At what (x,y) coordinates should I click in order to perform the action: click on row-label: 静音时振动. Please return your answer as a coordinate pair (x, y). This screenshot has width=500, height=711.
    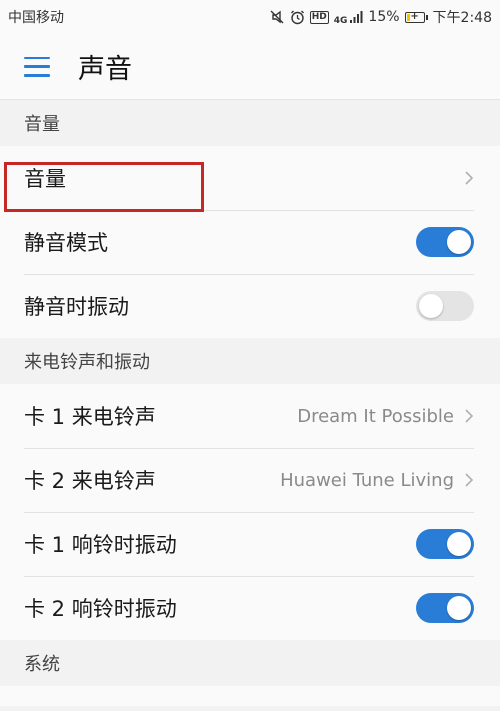
    Looking at the image, I should click on (76, 307).